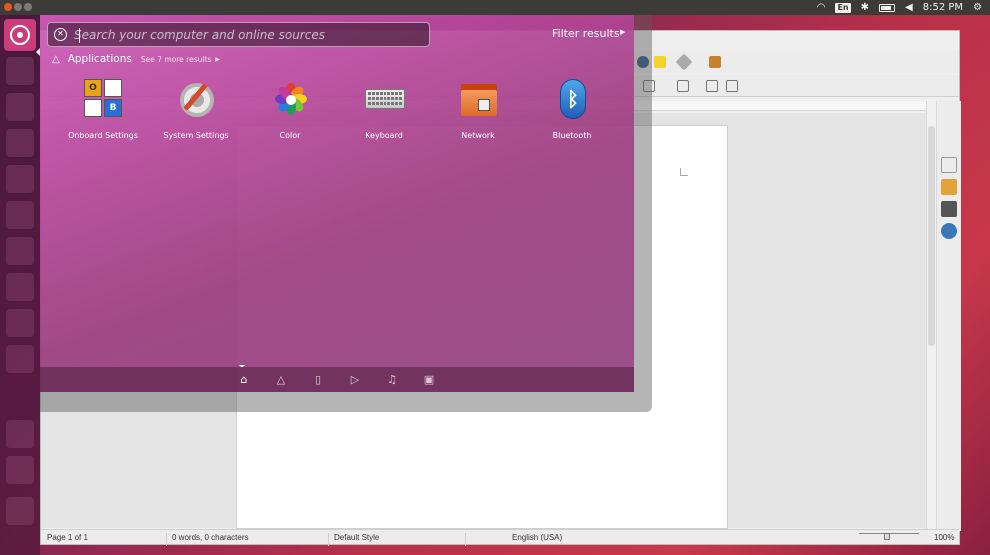 The height and width of the screenshot is (555, 990). What do you see at coordinates (429, 380) in the screenshot?
I see `photos-lens-icon: ▣` at bounding box center [429, 380].